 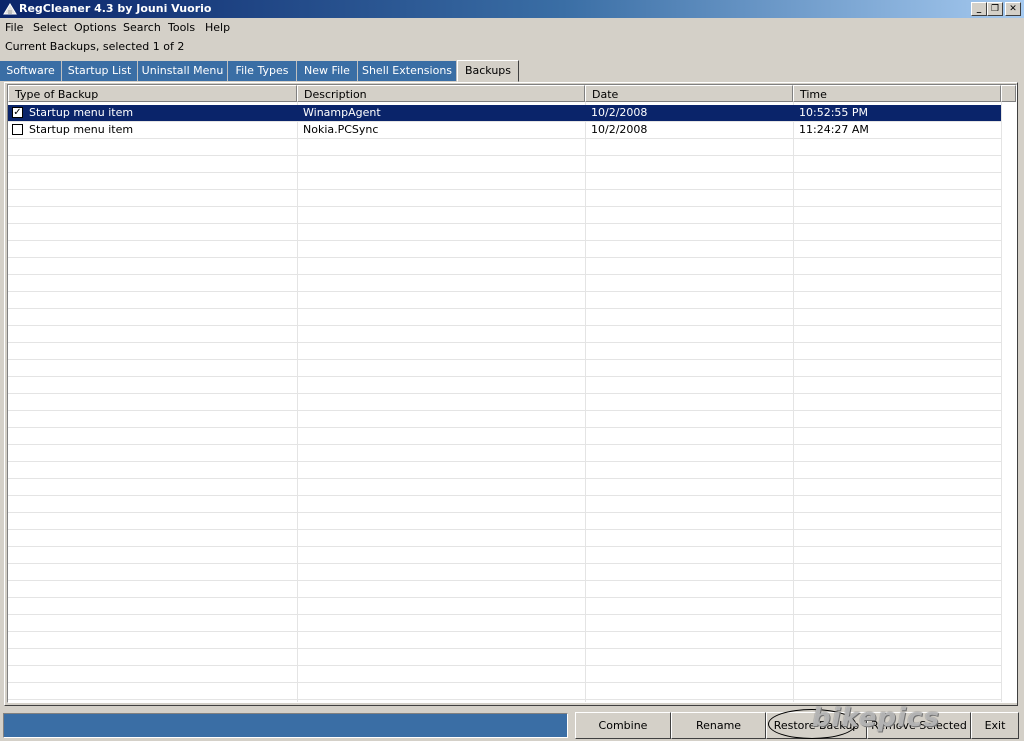 I want to click on menu-select: Select, so click(x=50, y=28).